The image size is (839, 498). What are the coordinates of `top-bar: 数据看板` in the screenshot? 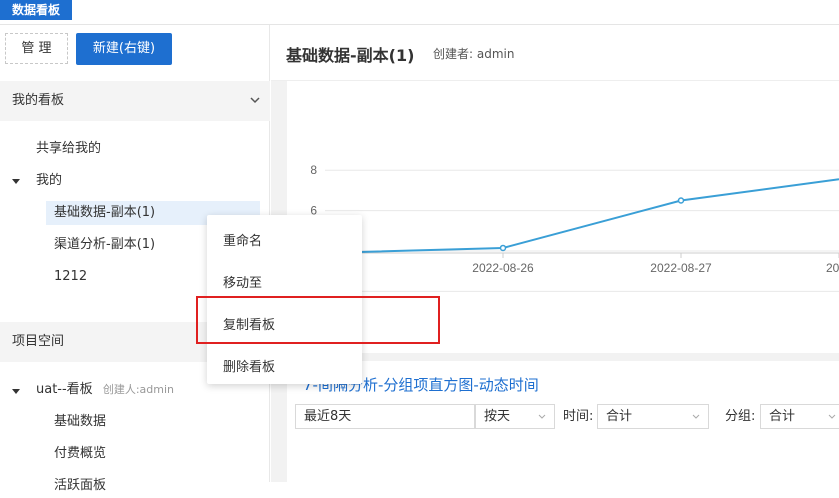 It's located at (419, 12).